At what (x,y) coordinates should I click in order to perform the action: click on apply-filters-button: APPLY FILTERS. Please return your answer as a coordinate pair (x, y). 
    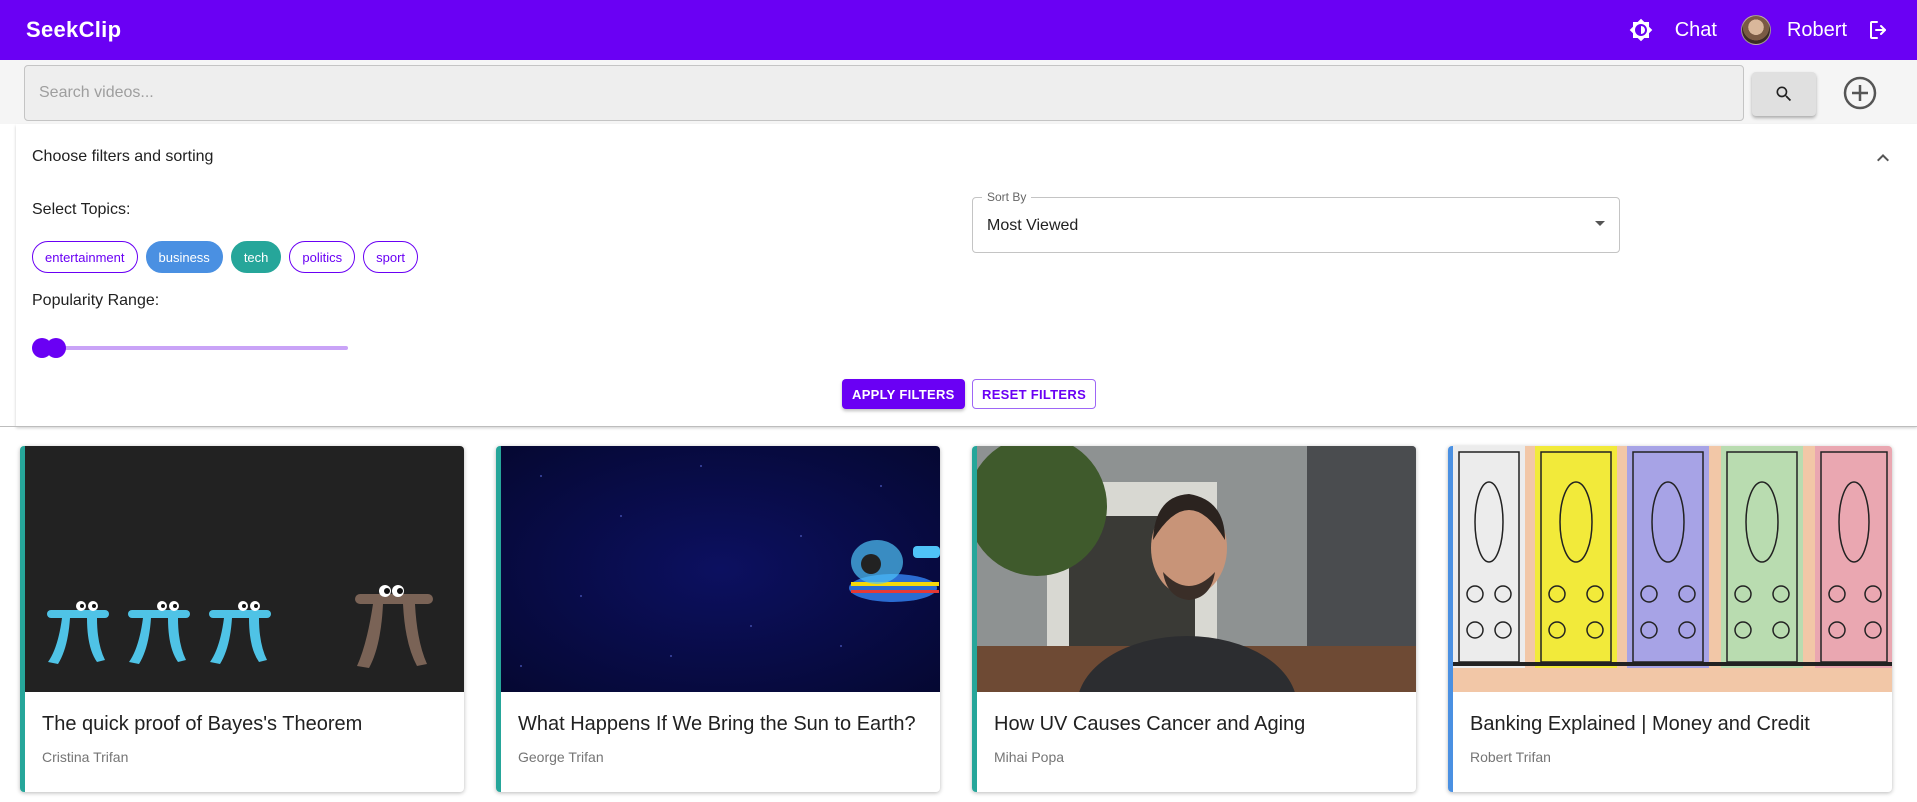
    Looking at the image, I should click on (903, 394).